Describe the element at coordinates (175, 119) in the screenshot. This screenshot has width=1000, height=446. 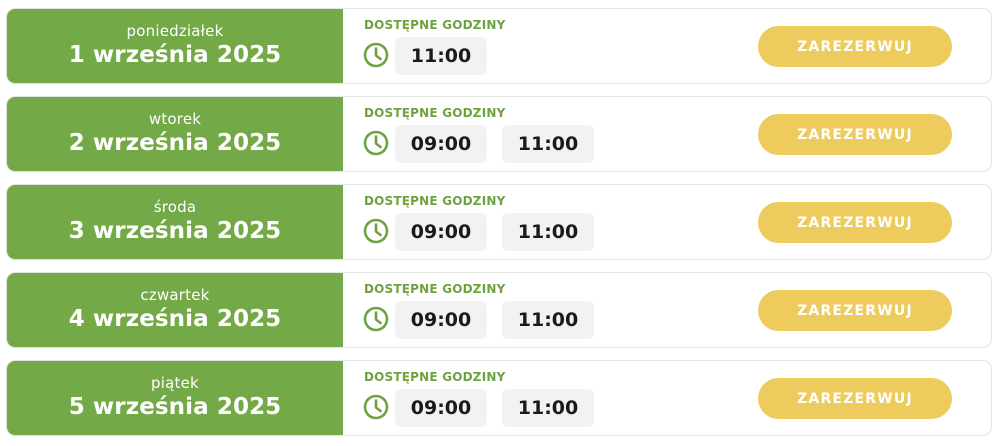
I see `weekday-label: wtorek` at that location.